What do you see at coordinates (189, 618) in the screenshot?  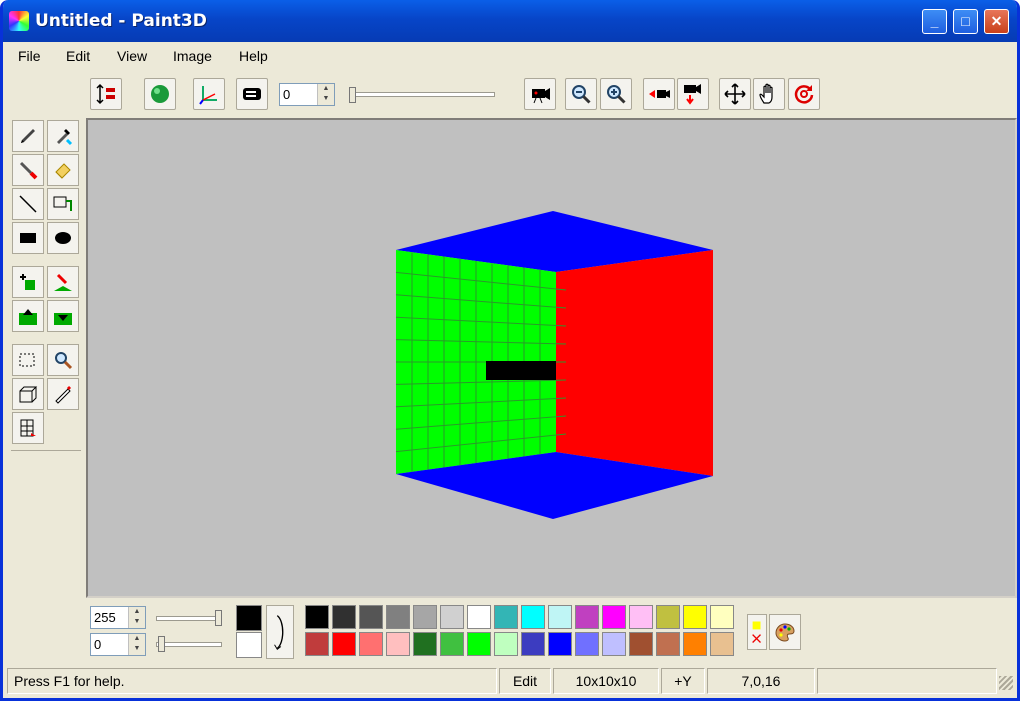 I see `value-top-slider` at bounding box center [189, 618].